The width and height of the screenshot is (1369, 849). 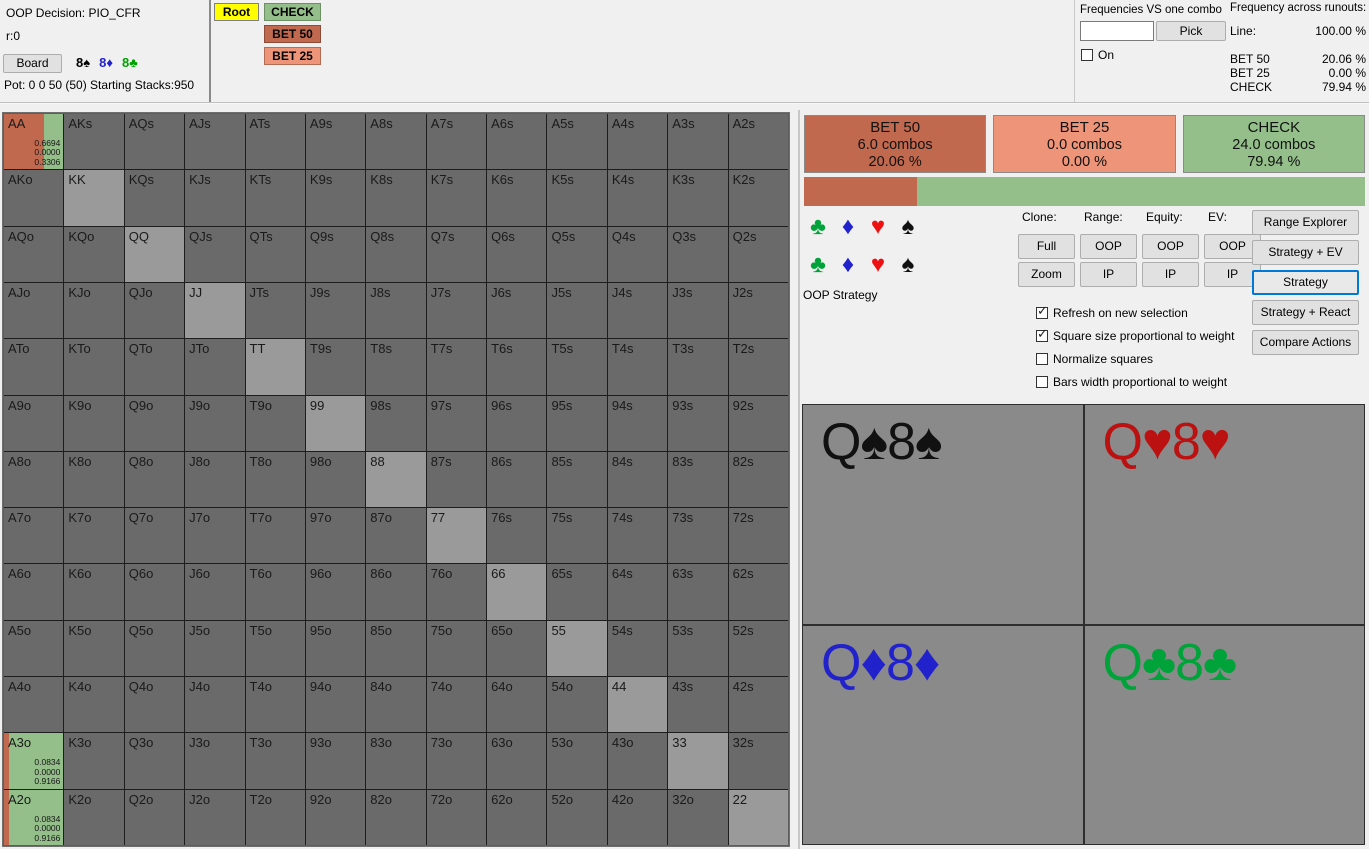 What do you see at coordinates (335, 142) in the screenshot?
I see `matrix-cell-A9s: A9s` at bounding box center [335, 142].